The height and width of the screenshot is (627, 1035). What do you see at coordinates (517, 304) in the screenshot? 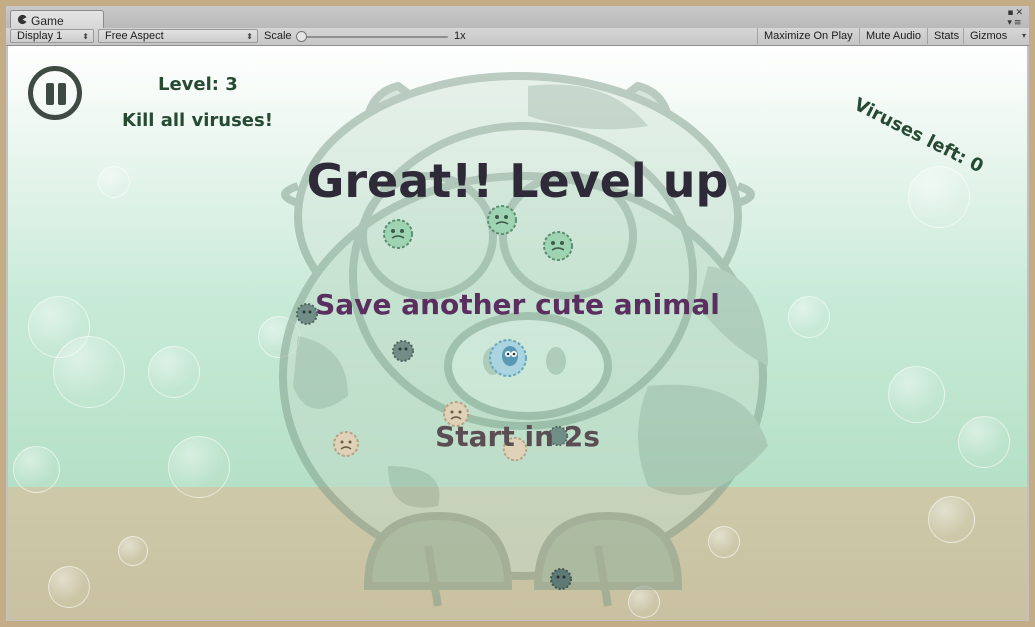
I see `save-animal-subtitle: Save another cute animal` at bounding box center [517, 304].